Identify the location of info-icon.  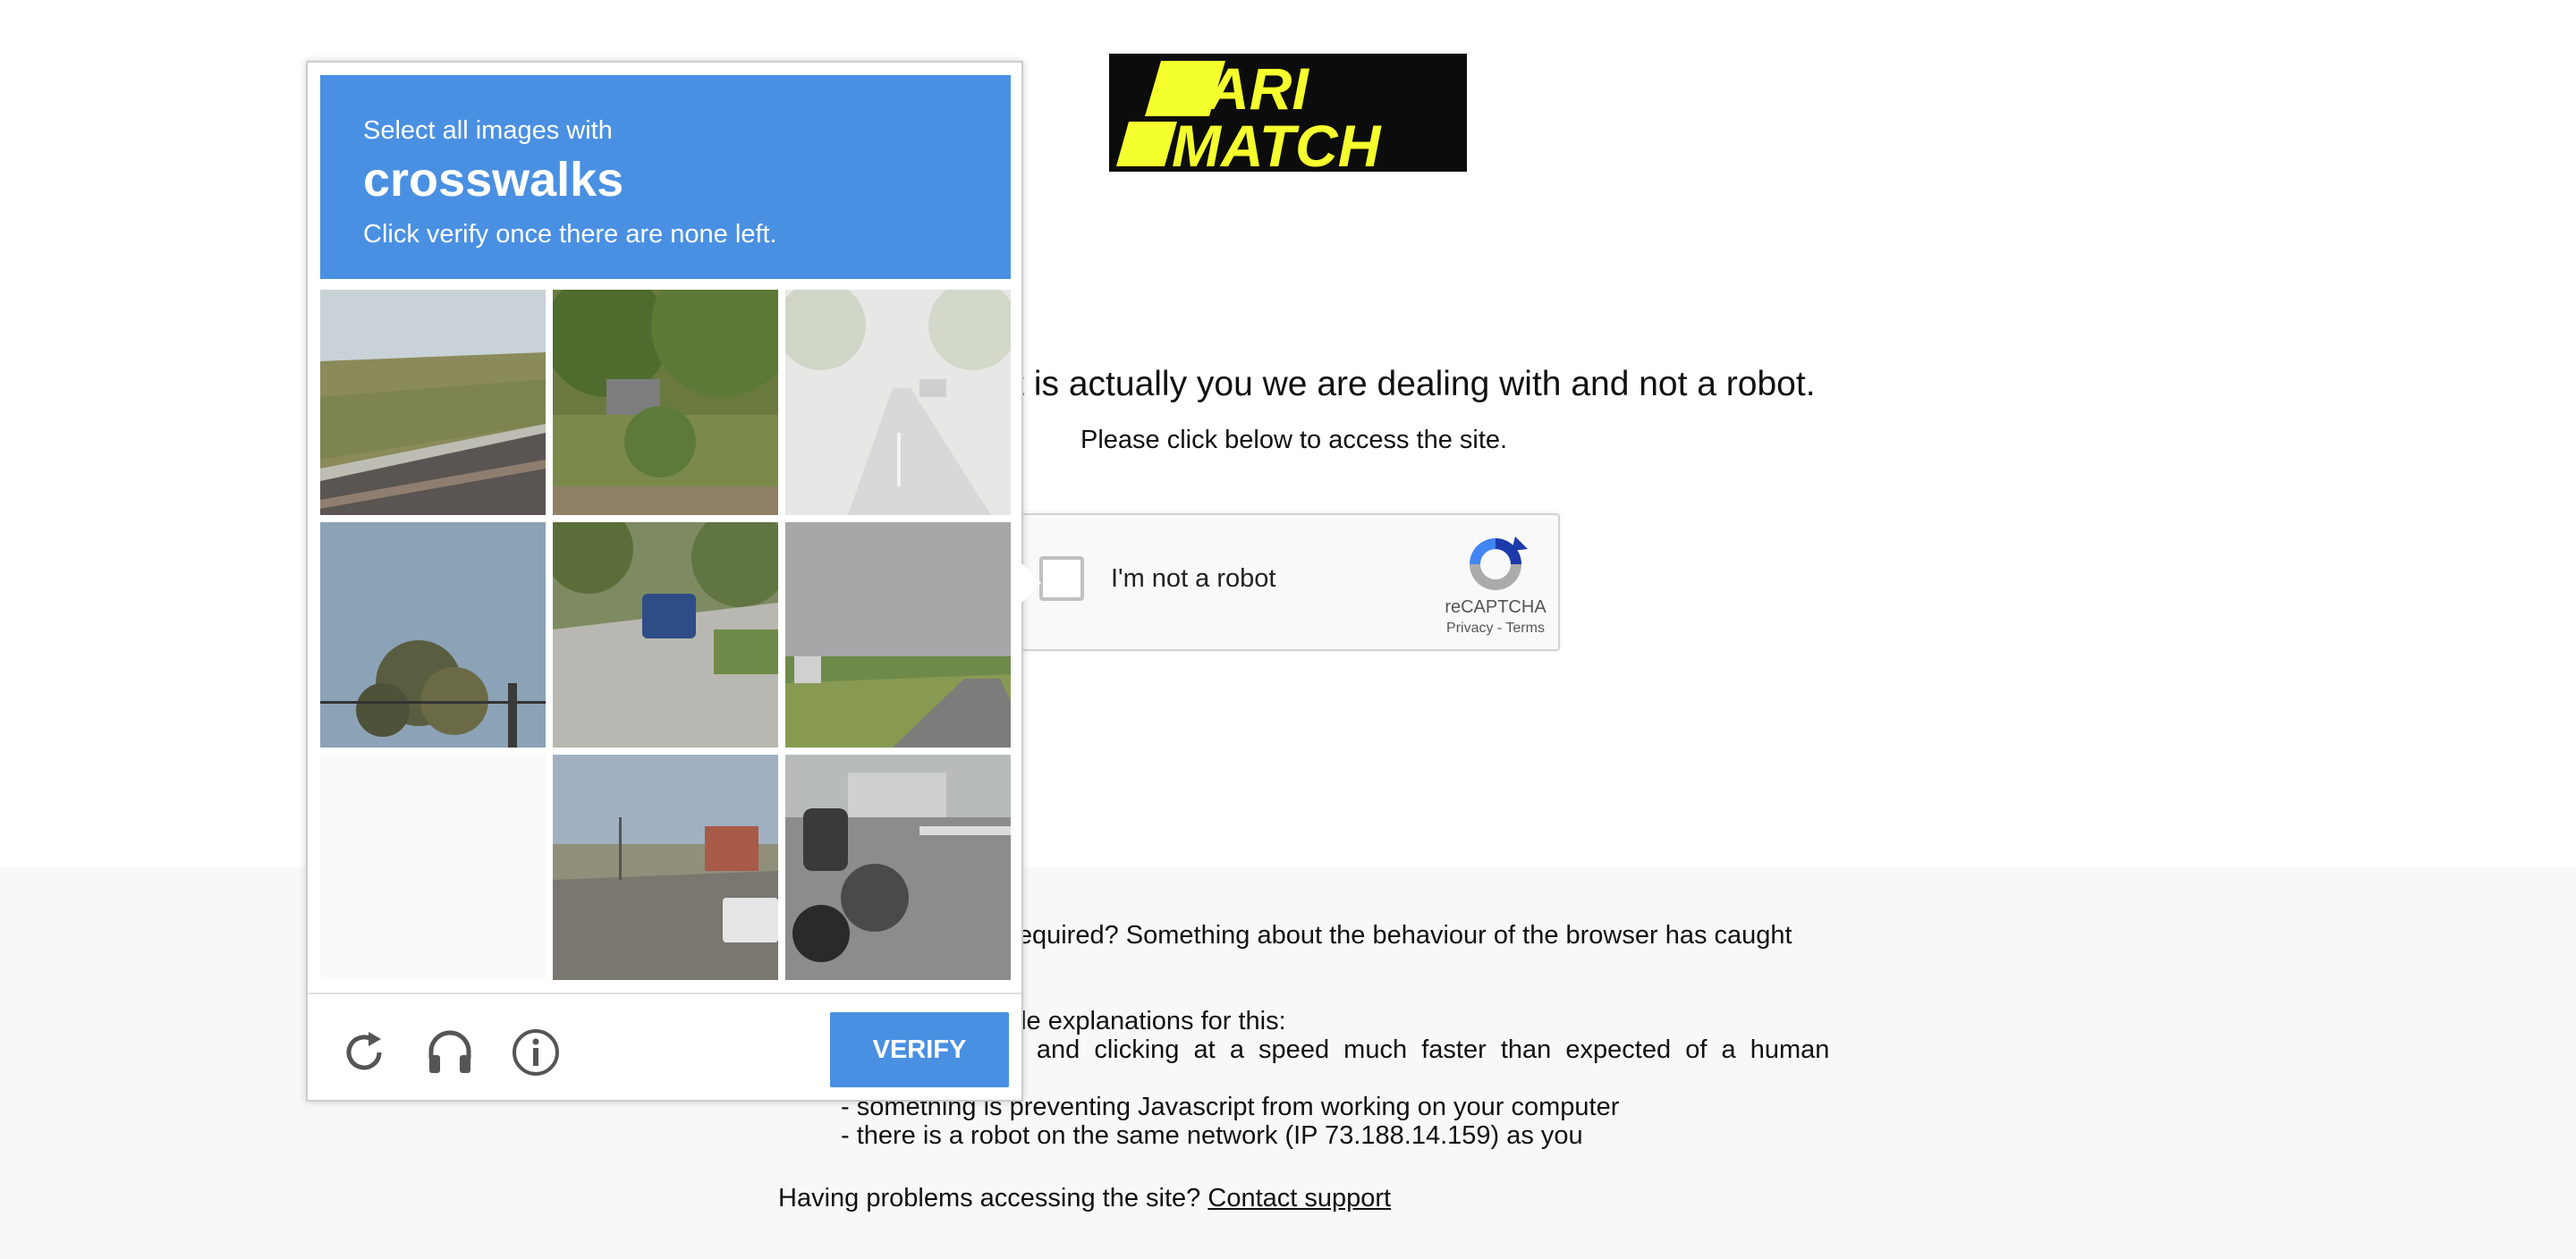
(536, 1052).